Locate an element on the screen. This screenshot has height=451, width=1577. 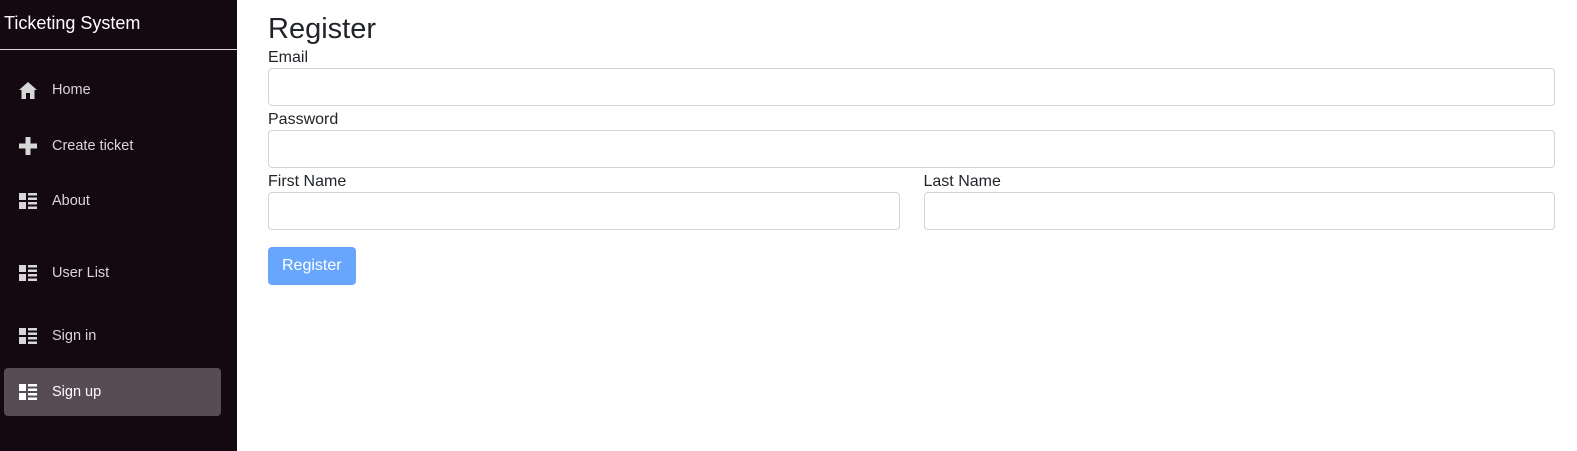
last-name-group: Last Name is located at coordinates (1239, 201).